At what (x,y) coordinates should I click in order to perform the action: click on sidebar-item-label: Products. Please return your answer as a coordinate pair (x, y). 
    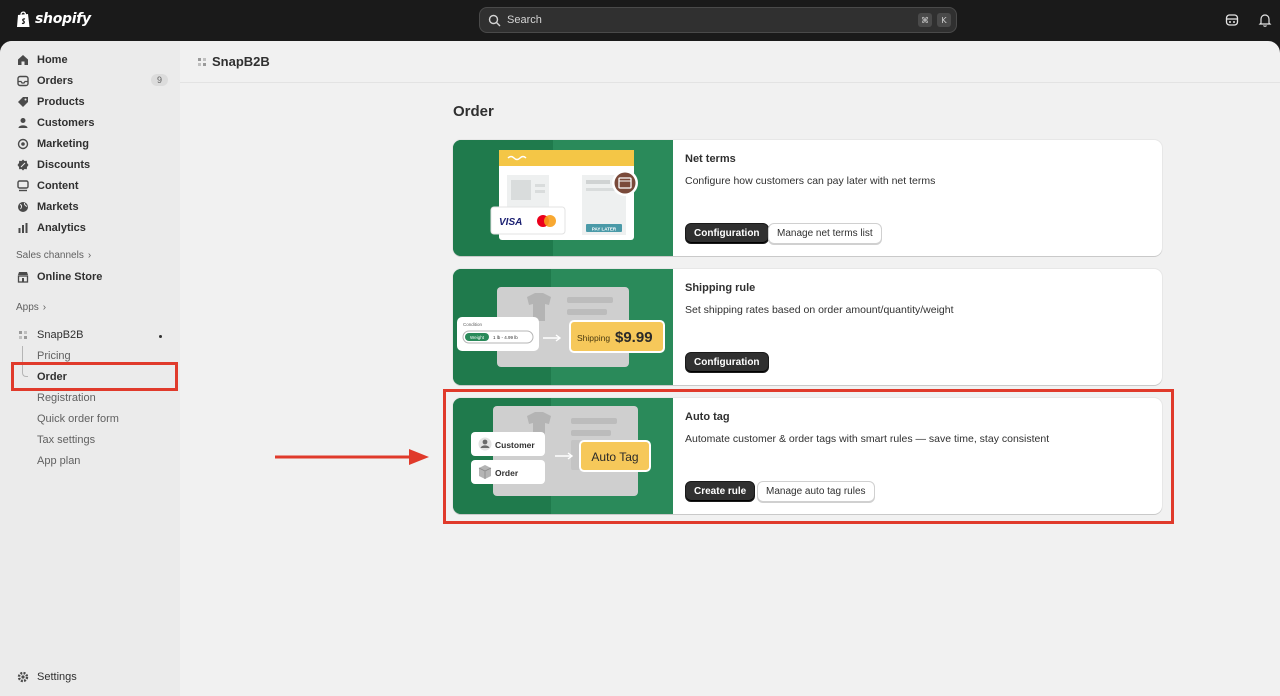
    Looking at the image, I should click on (61, 102).